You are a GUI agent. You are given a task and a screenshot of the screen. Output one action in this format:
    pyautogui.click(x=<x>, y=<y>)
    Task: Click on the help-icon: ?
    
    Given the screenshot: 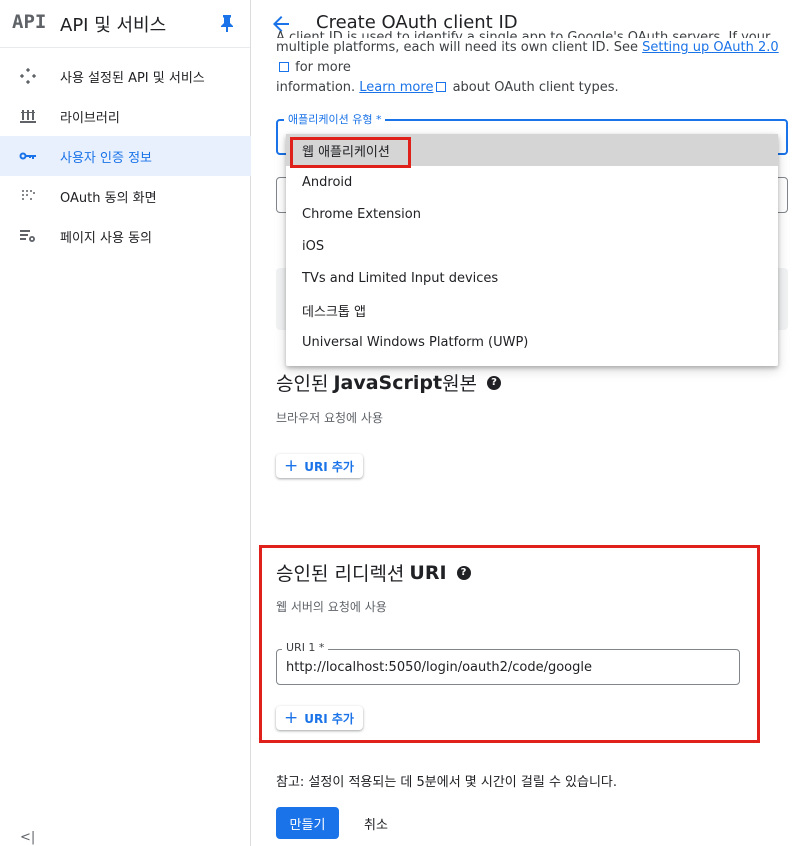 What is the action you would take?
    pyautogui.click(x=494, y=382)
    